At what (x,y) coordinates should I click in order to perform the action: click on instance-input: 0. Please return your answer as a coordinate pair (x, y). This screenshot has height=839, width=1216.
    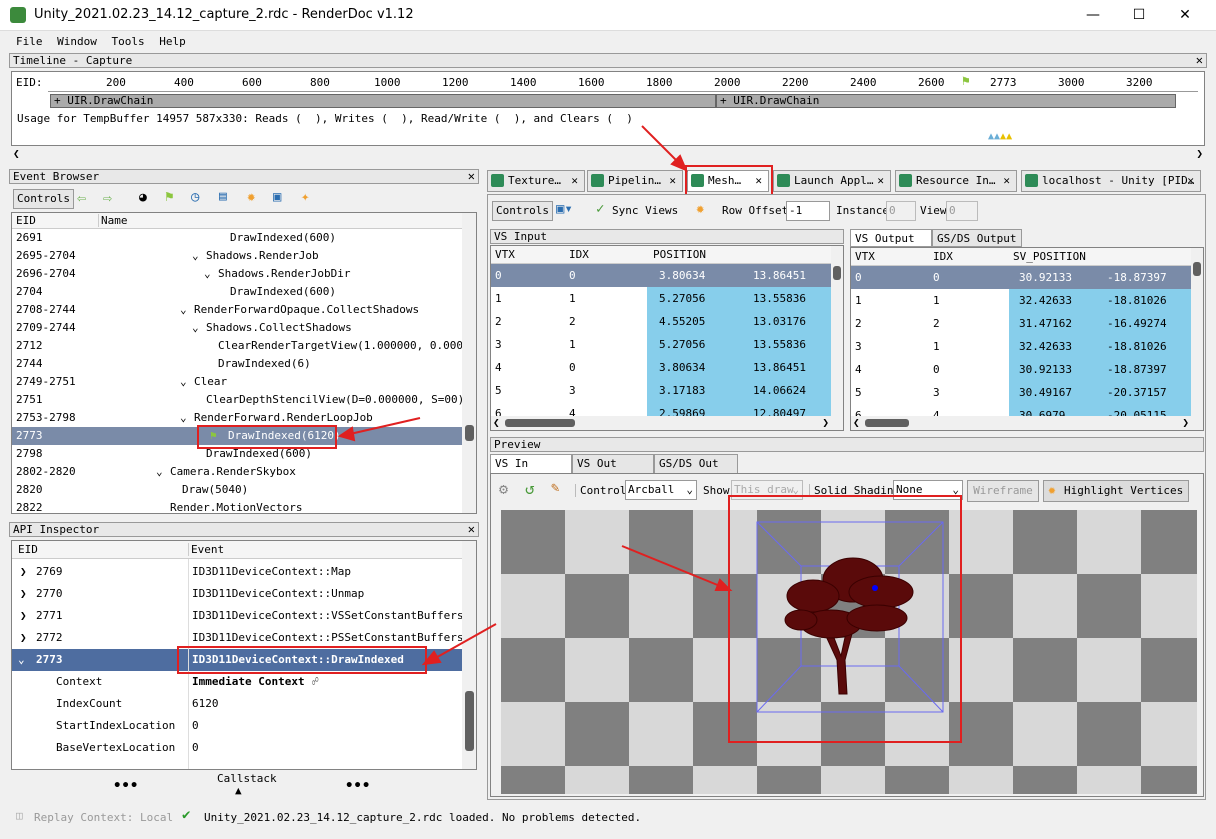
    Looking at the image, I should click on (901, 211).